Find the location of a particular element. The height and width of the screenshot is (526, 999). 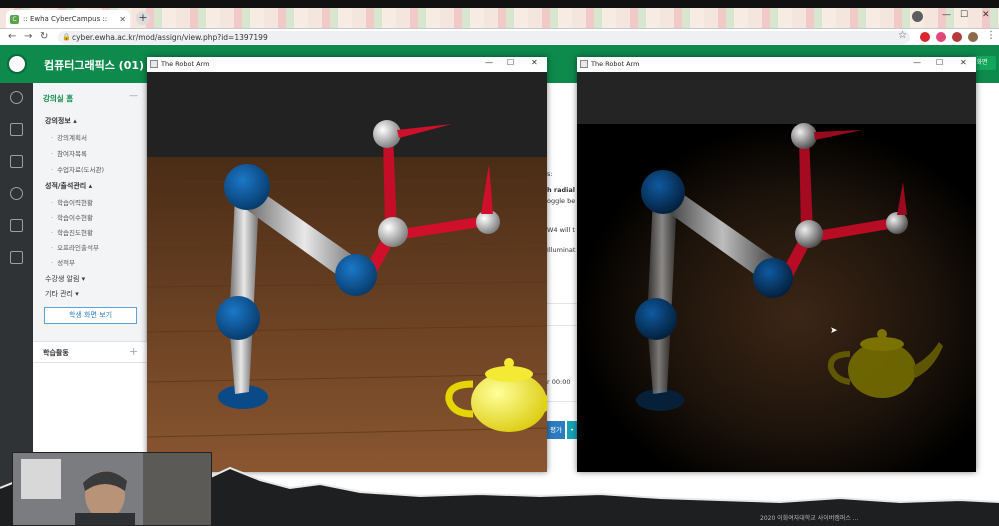

lock-icon: 🔒 is located at coordinates (66, 37).